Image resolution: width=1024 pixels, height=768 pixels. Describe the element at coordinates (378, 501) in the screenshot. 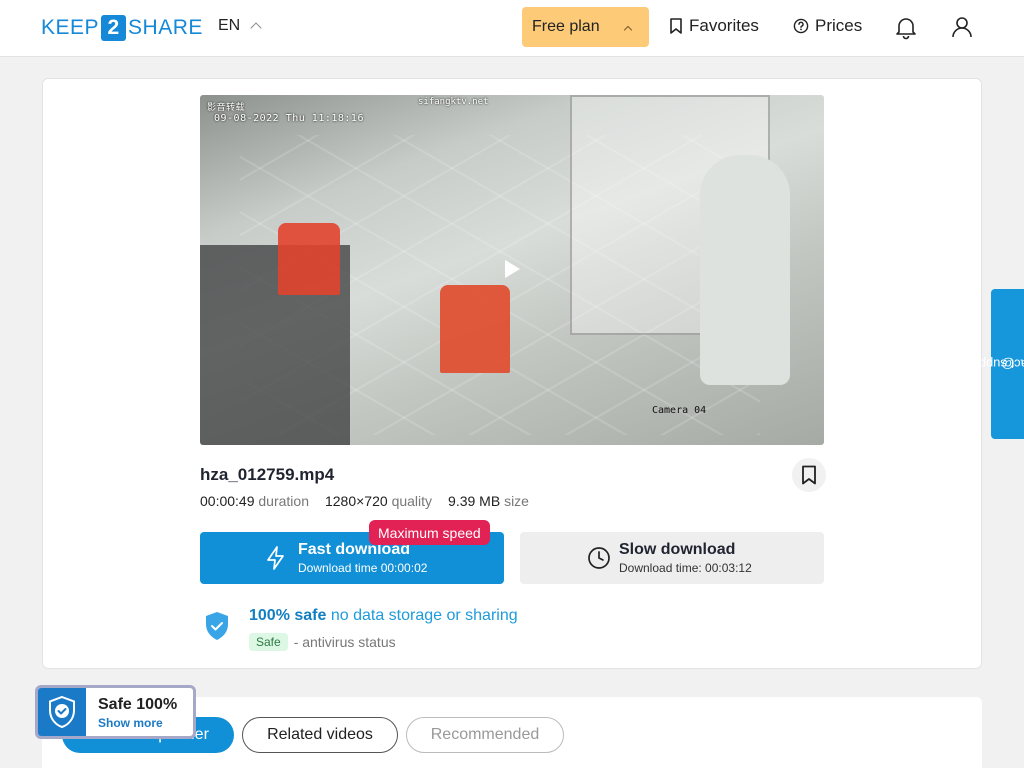

I see `file-quality: 1280×720 quality` at that location.